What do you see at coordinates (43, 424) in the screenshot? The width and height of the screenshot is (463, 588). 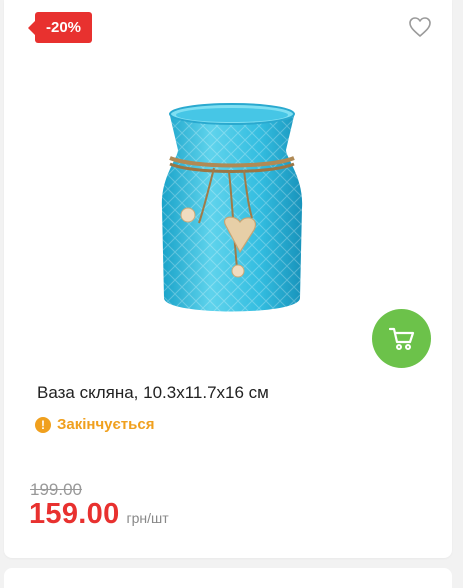 I see `exclamation-icon: !` at bounding box center [43, 424].